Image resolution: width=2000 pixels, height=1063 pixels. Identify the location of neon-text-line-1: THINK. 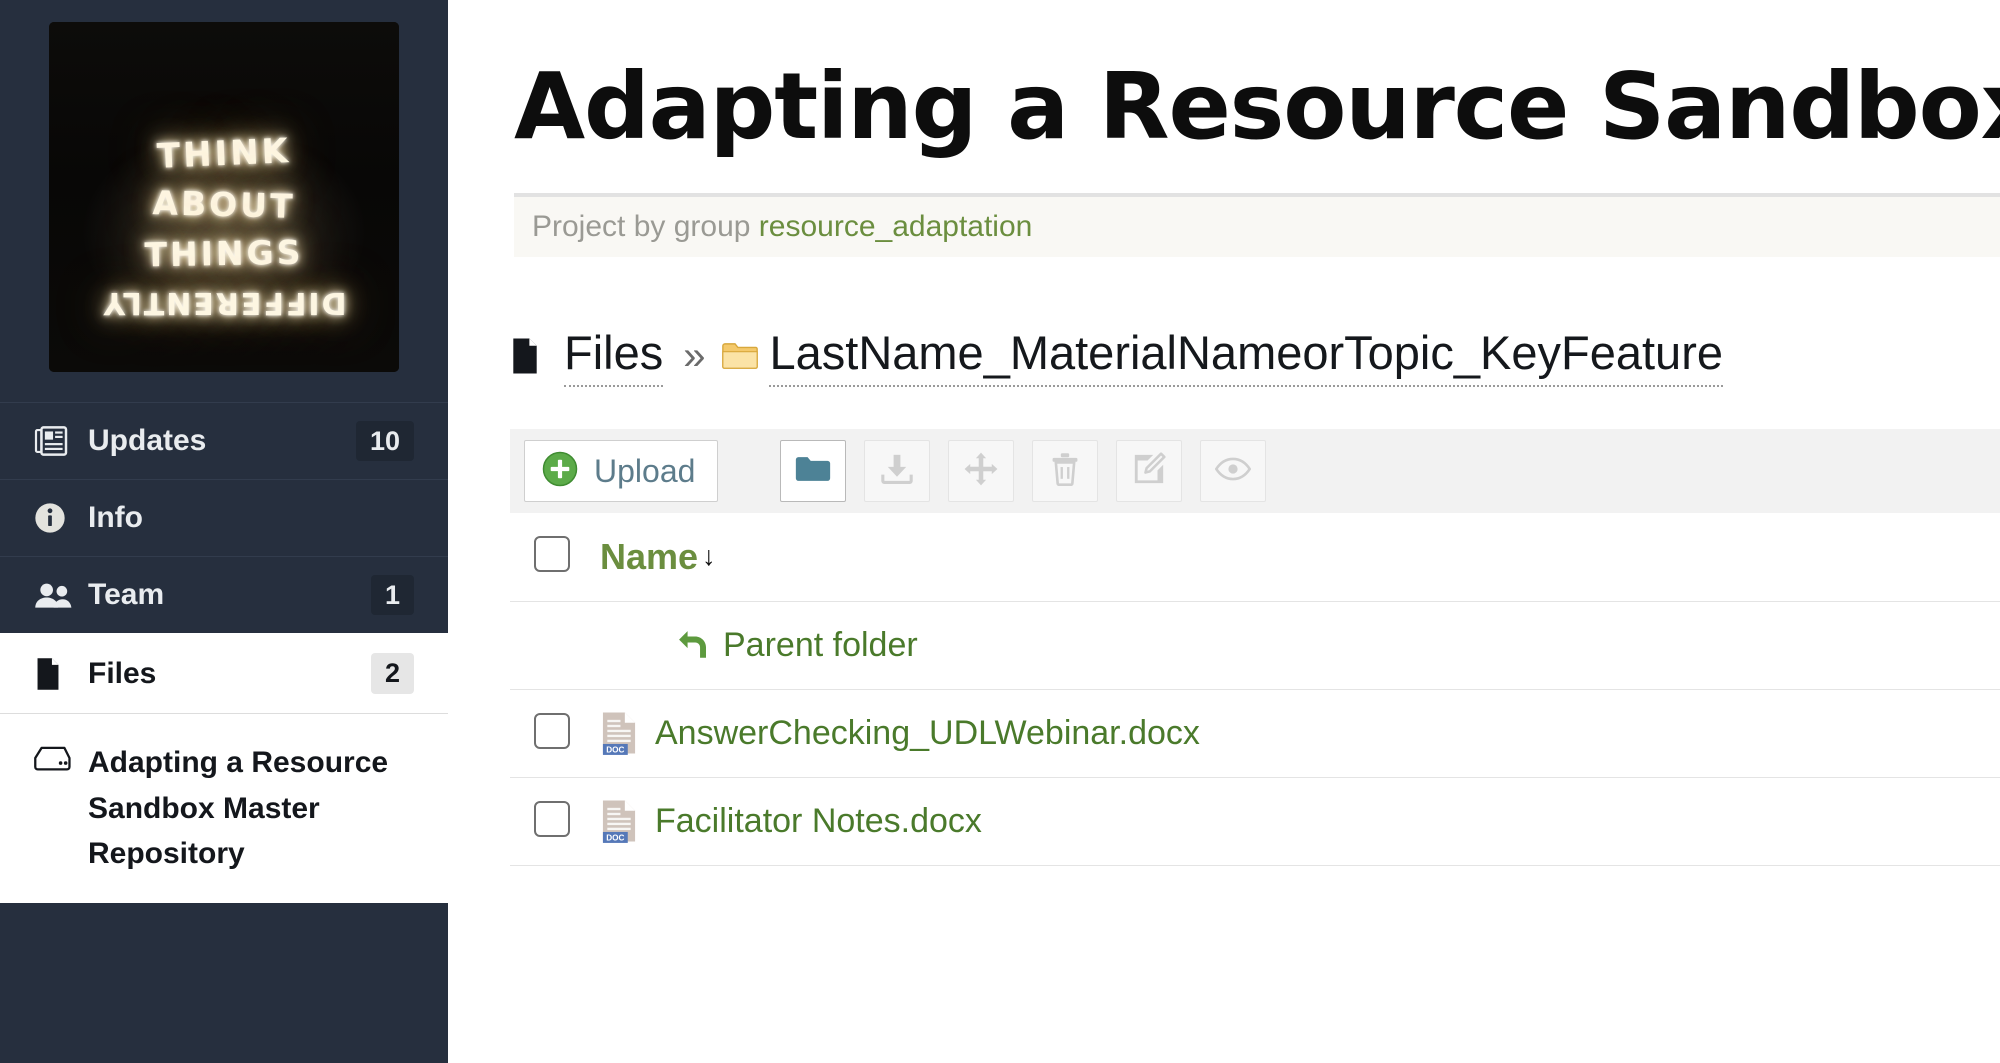
(224, 154).